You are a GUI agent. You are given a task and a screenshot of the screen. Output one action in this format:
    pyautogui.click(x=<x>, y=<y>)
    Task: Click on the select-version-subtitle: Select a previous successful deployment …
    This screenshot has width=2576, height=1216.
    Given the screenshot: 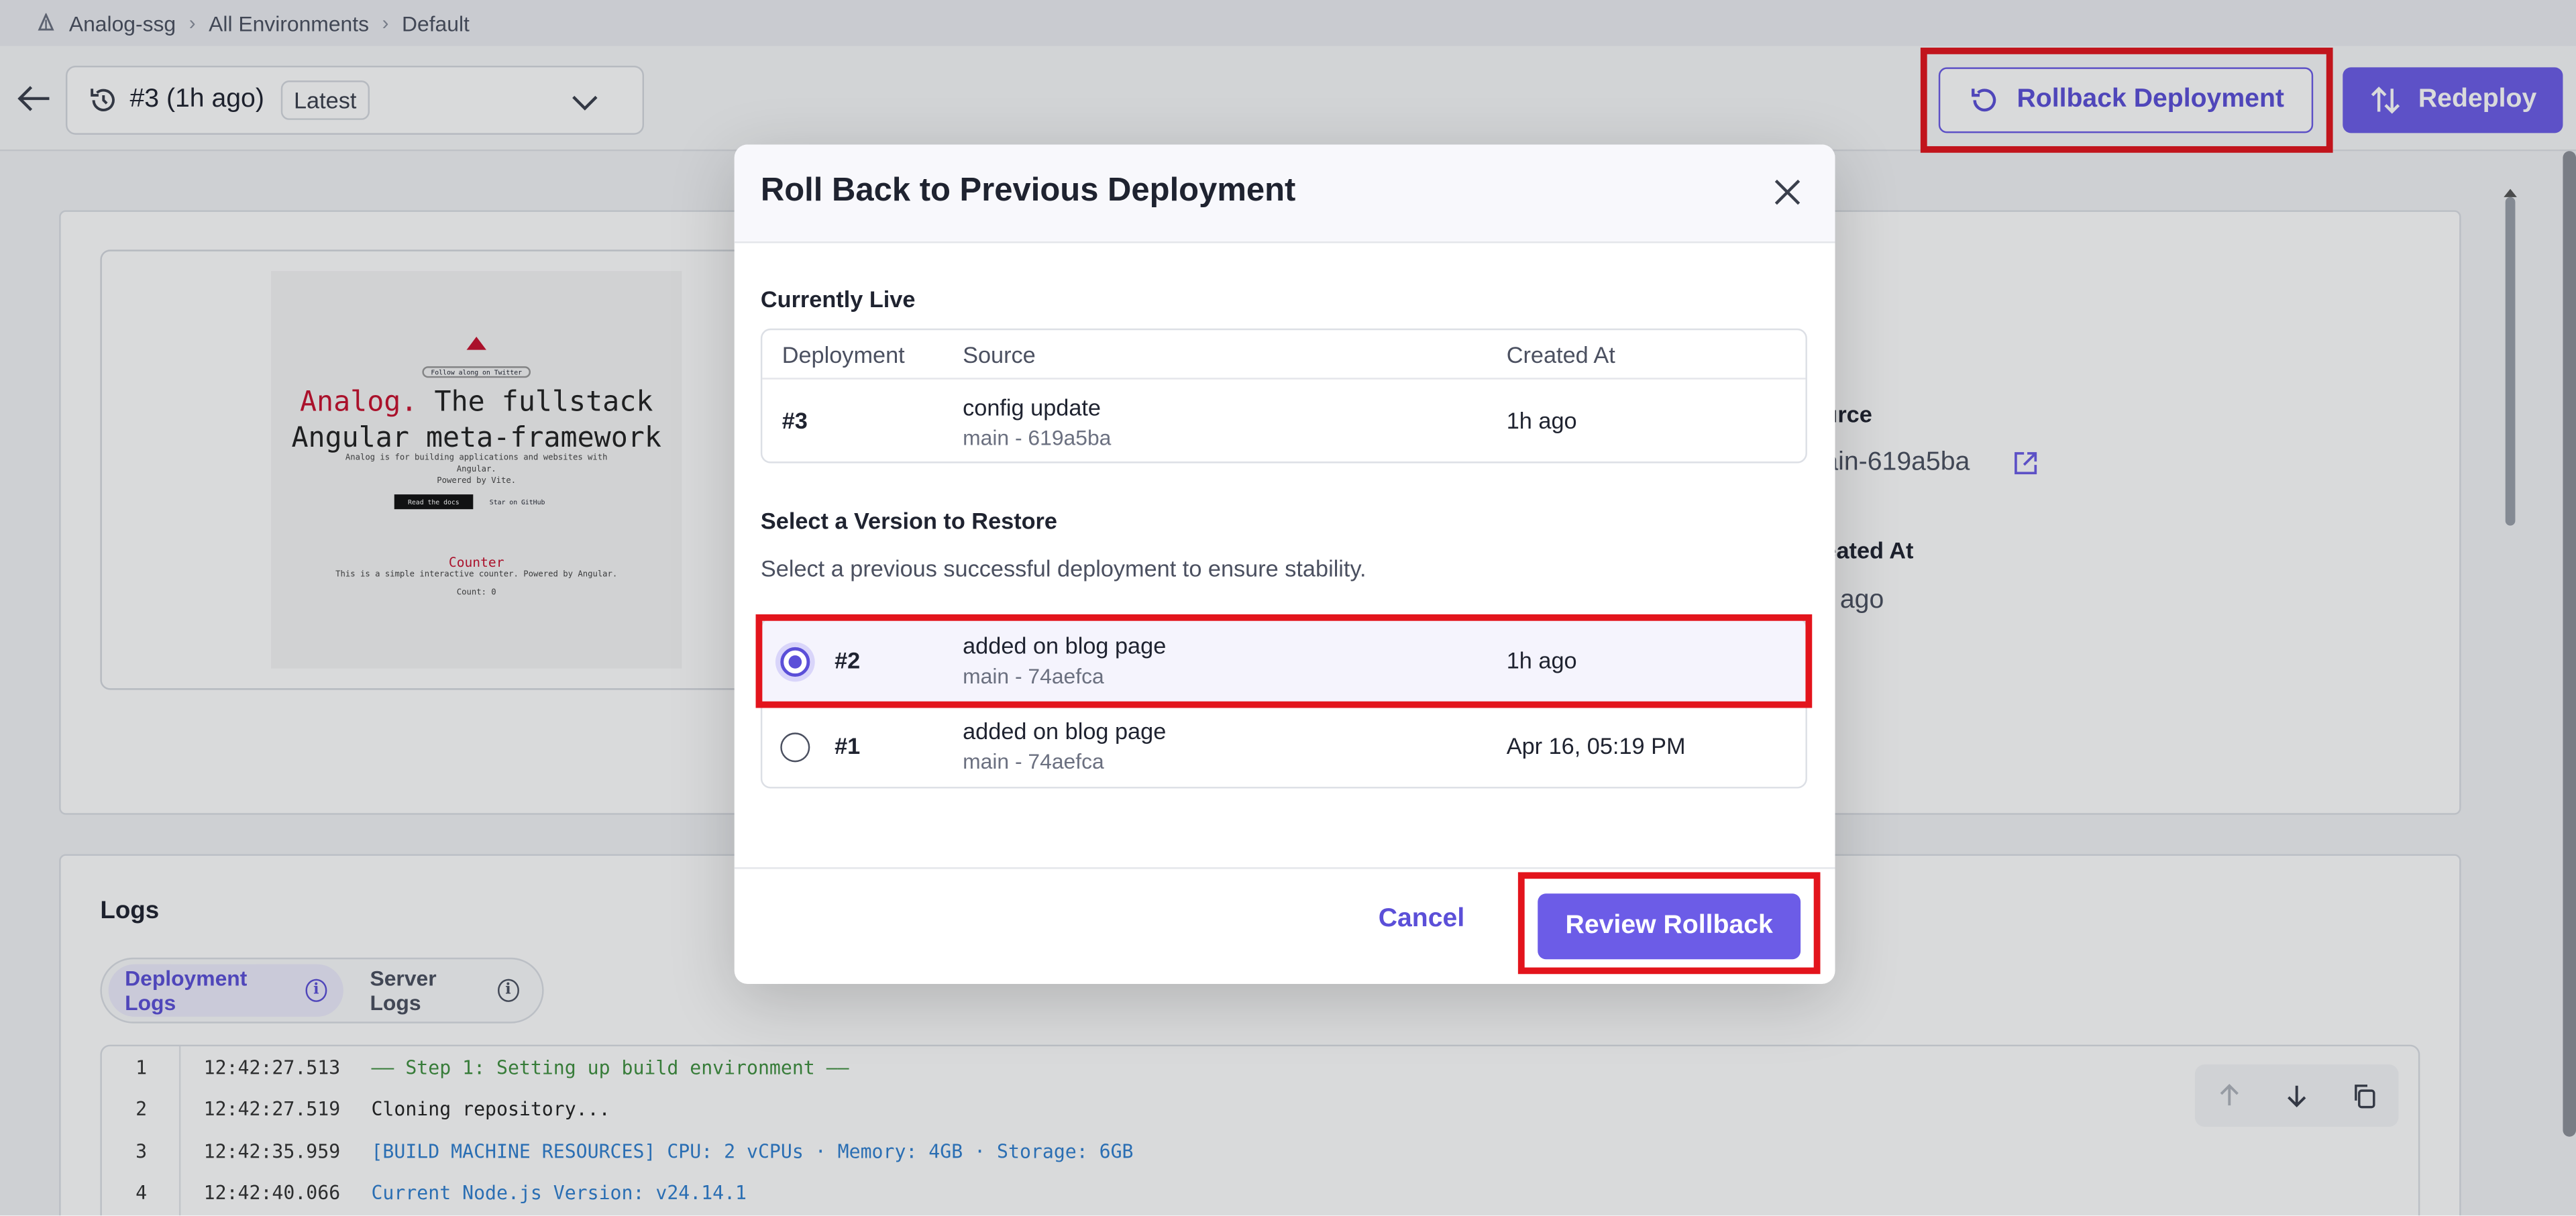 What is the action you would take?
    pyautogui.click(x=1063, y=568)
    